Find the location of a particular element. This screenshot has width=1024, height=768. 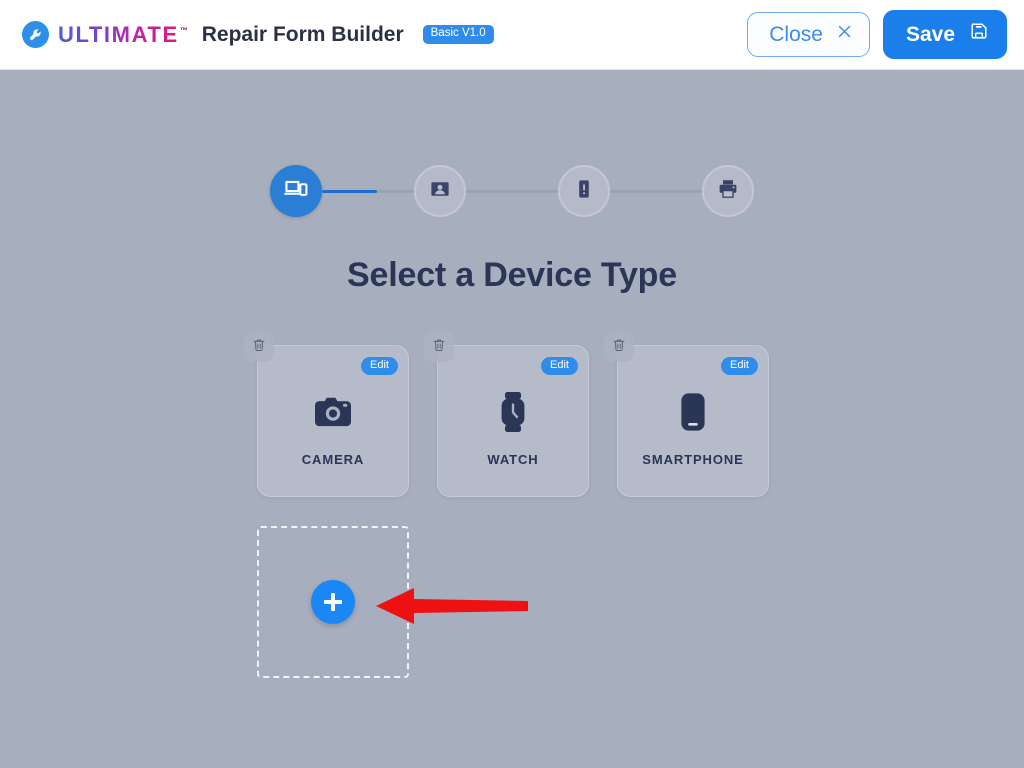

device-card-camera: Edit CAMERA is located at coordinates (326, 414).